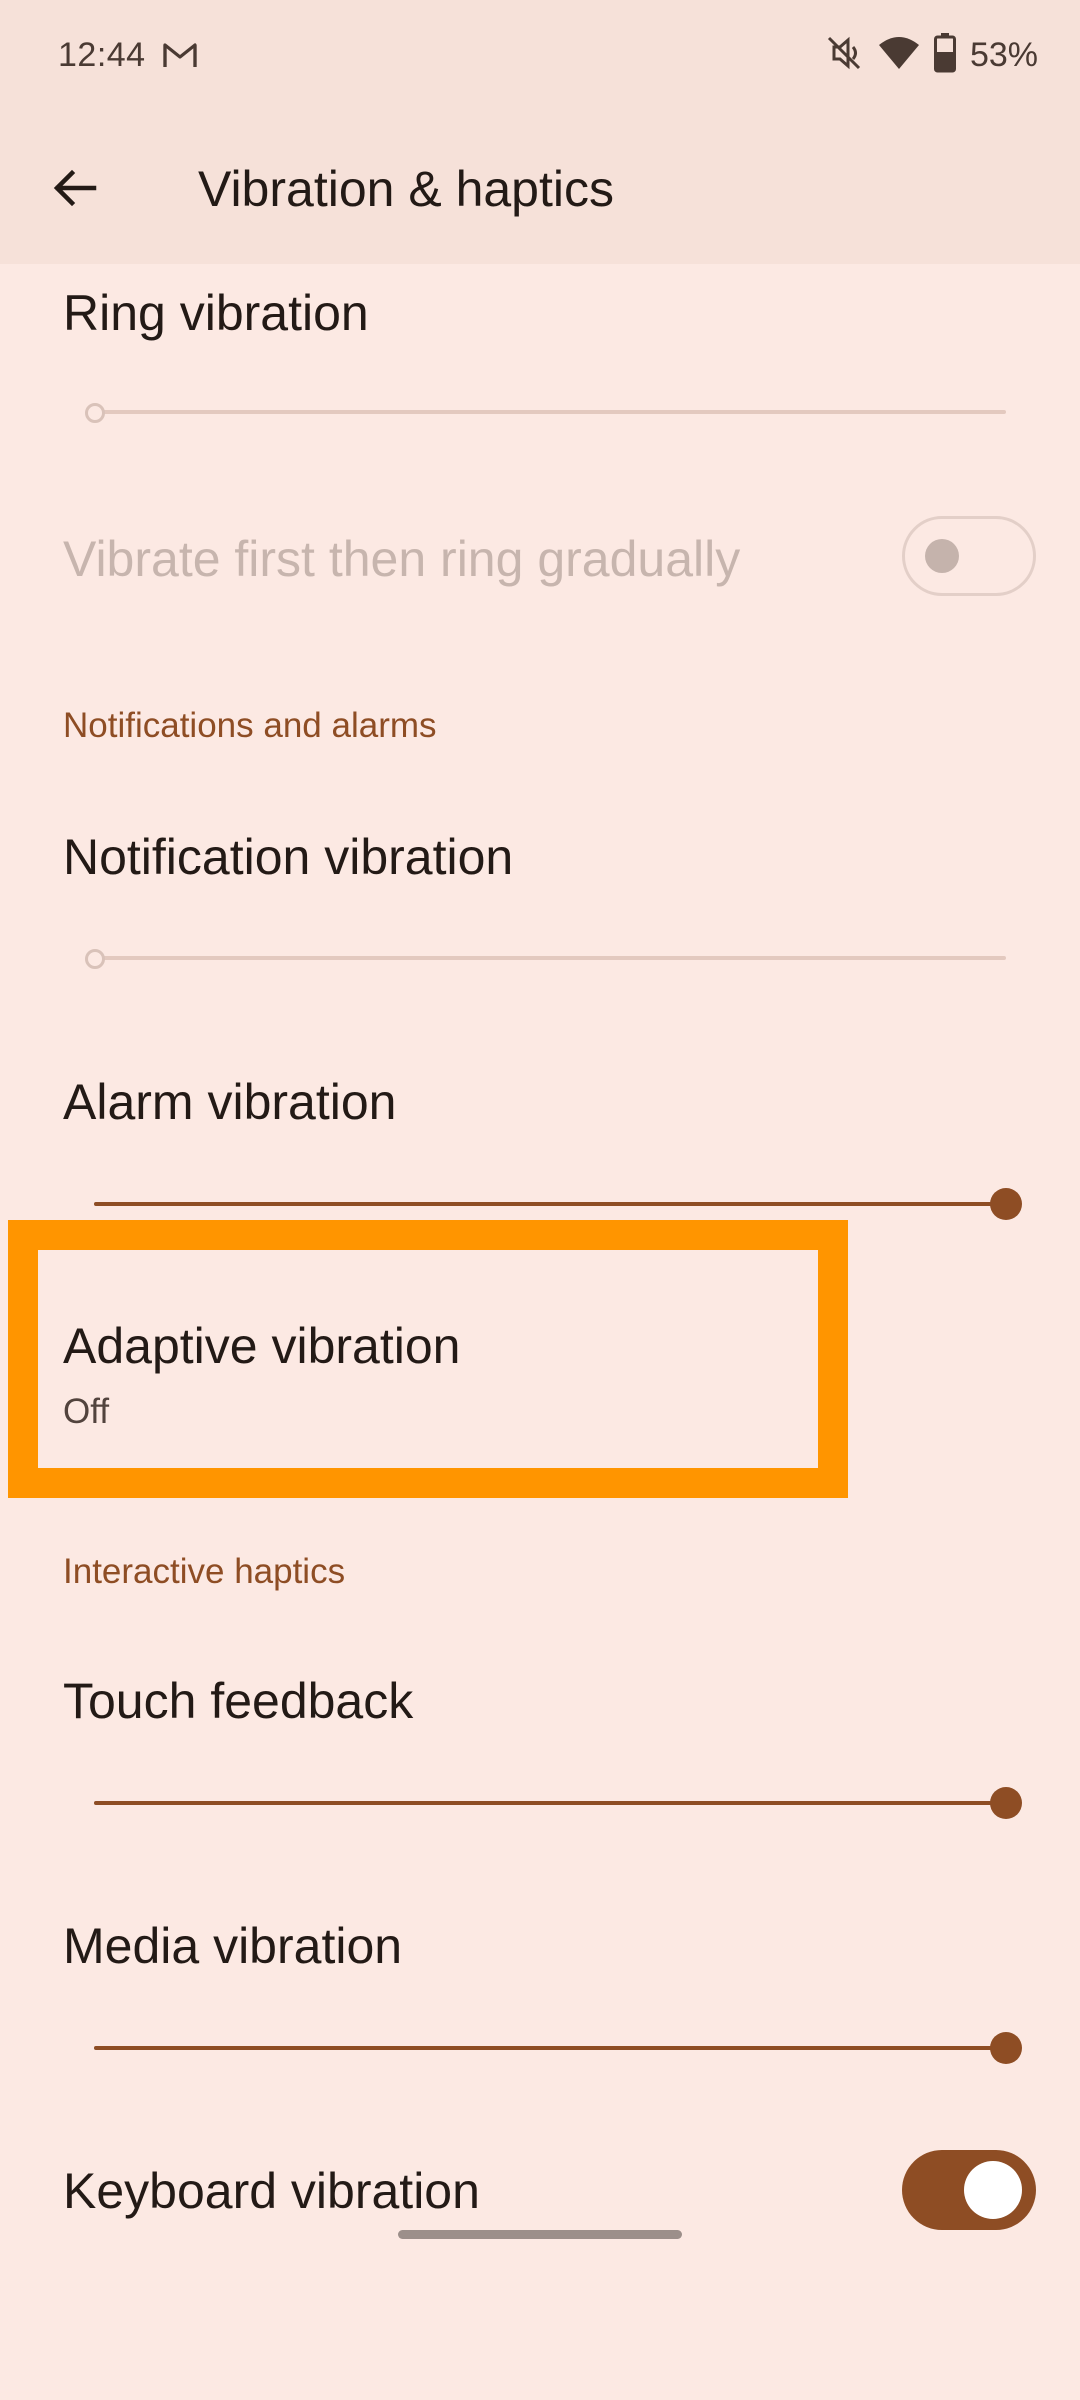  I want to click on battery-icon, so click(944, 55).